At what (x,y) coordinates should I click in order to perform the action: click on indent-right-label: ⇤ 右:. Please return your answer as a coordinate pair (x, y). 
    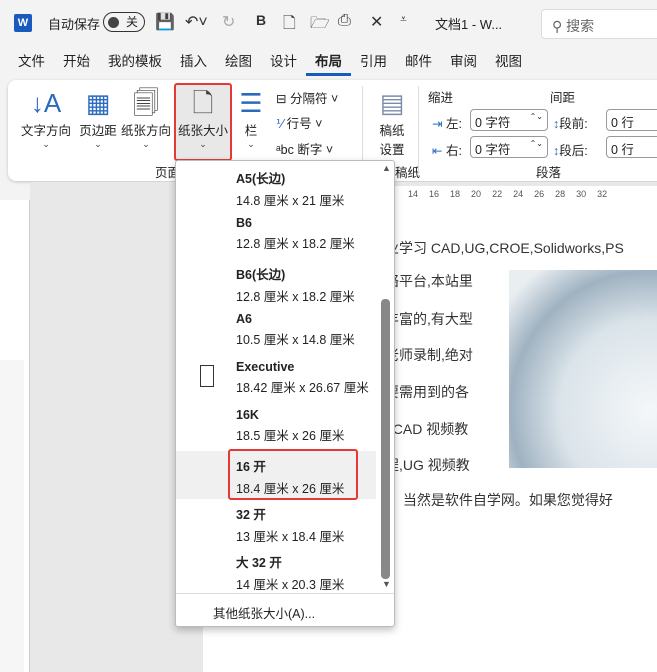
    Looking at the image, I should click on (447, 151).